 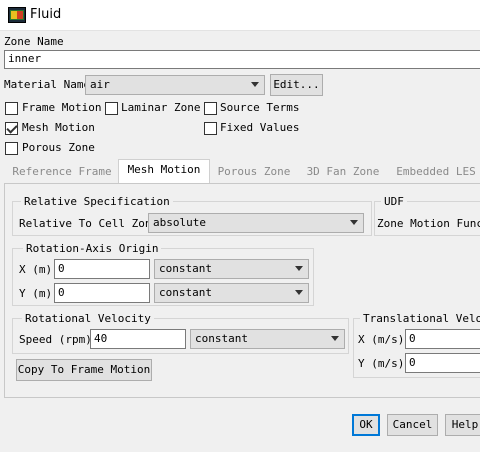 I want to click on zone-name-value: inner, so click(x=25, y=58).